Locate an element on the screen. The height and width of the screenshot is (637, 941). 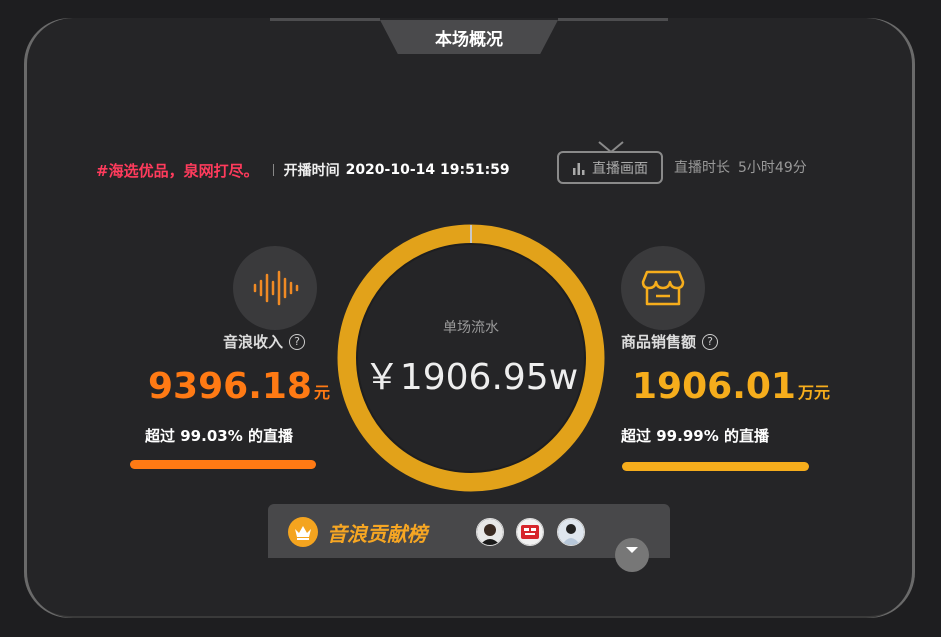
sales-value: 1906.01 万元 is located at coordinates (731, 386).